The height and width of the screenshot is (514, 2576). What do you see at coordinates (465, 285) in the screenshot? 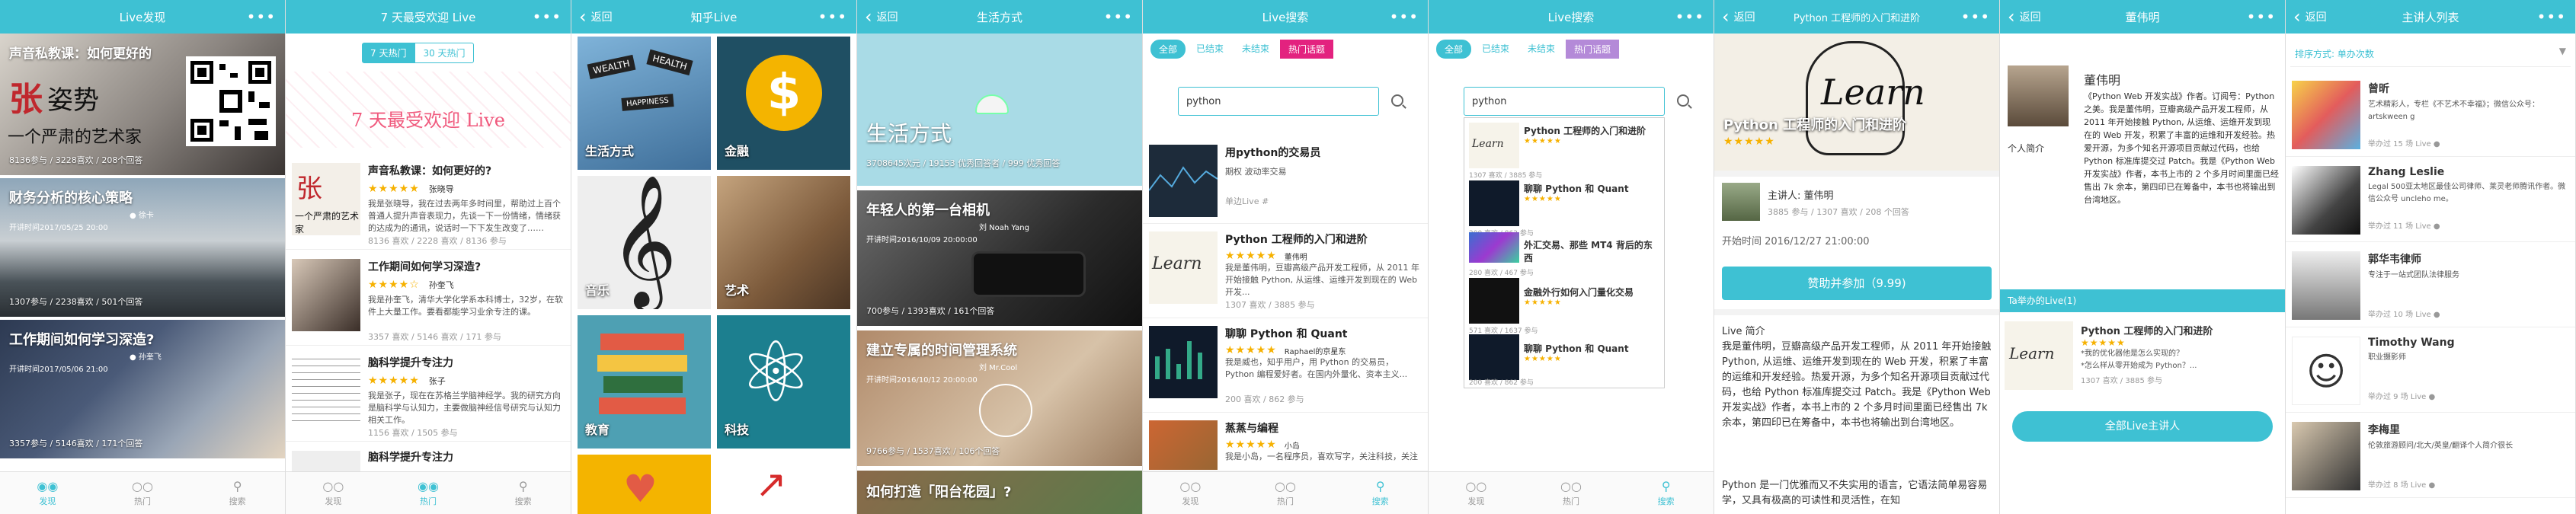
I see `rating-row: ★★★★☆ 孙奎飞` at bounding box center [465, 285].